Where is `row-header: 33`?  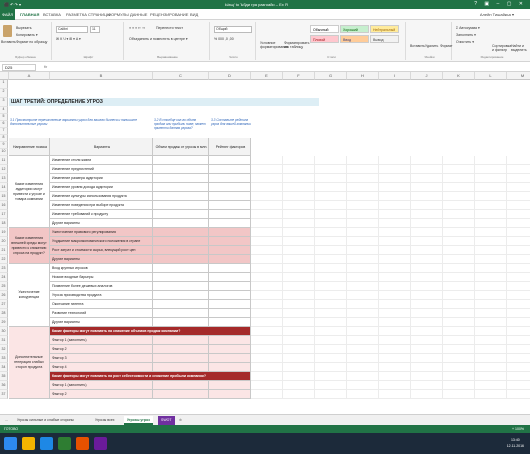
row-header: 33 is located at coordinates (4, 358).